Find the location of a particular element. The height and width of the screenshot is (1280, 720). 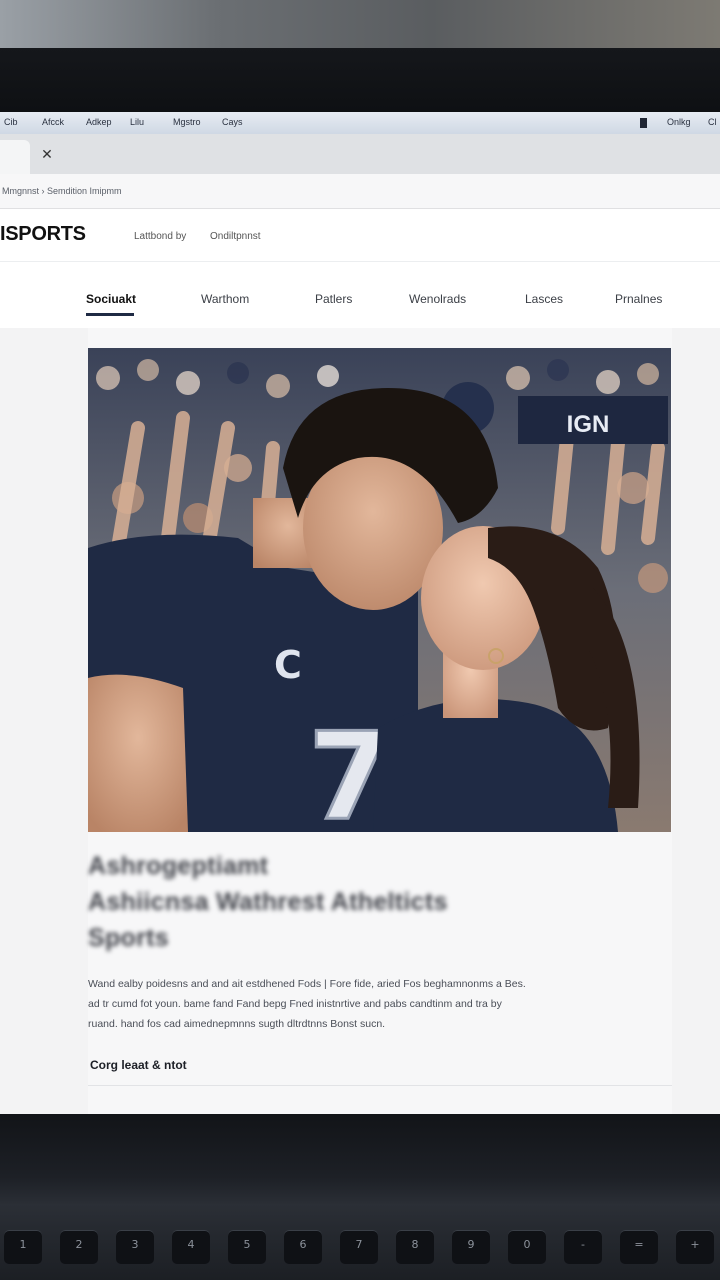

keyboard-key: + is located at coordinates (695, 1247).